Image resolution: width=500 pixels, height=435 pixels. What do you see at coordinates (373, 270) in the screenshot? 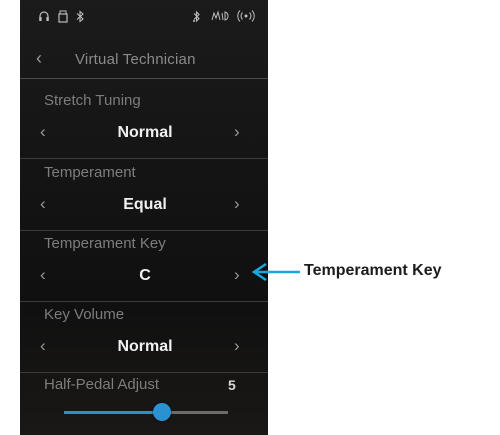
I see `callout-label: Temperament Key` at bounding box center [373, 270].